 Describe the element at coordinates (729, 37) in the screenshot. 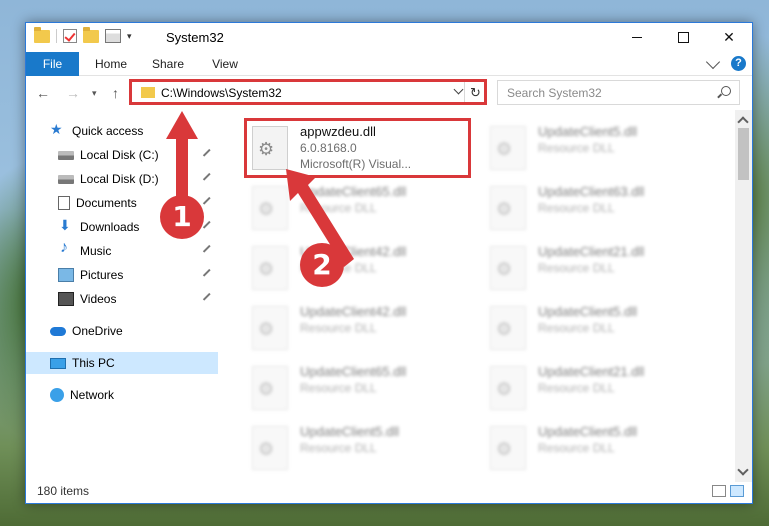

I see `close-button: ✕` at that location.